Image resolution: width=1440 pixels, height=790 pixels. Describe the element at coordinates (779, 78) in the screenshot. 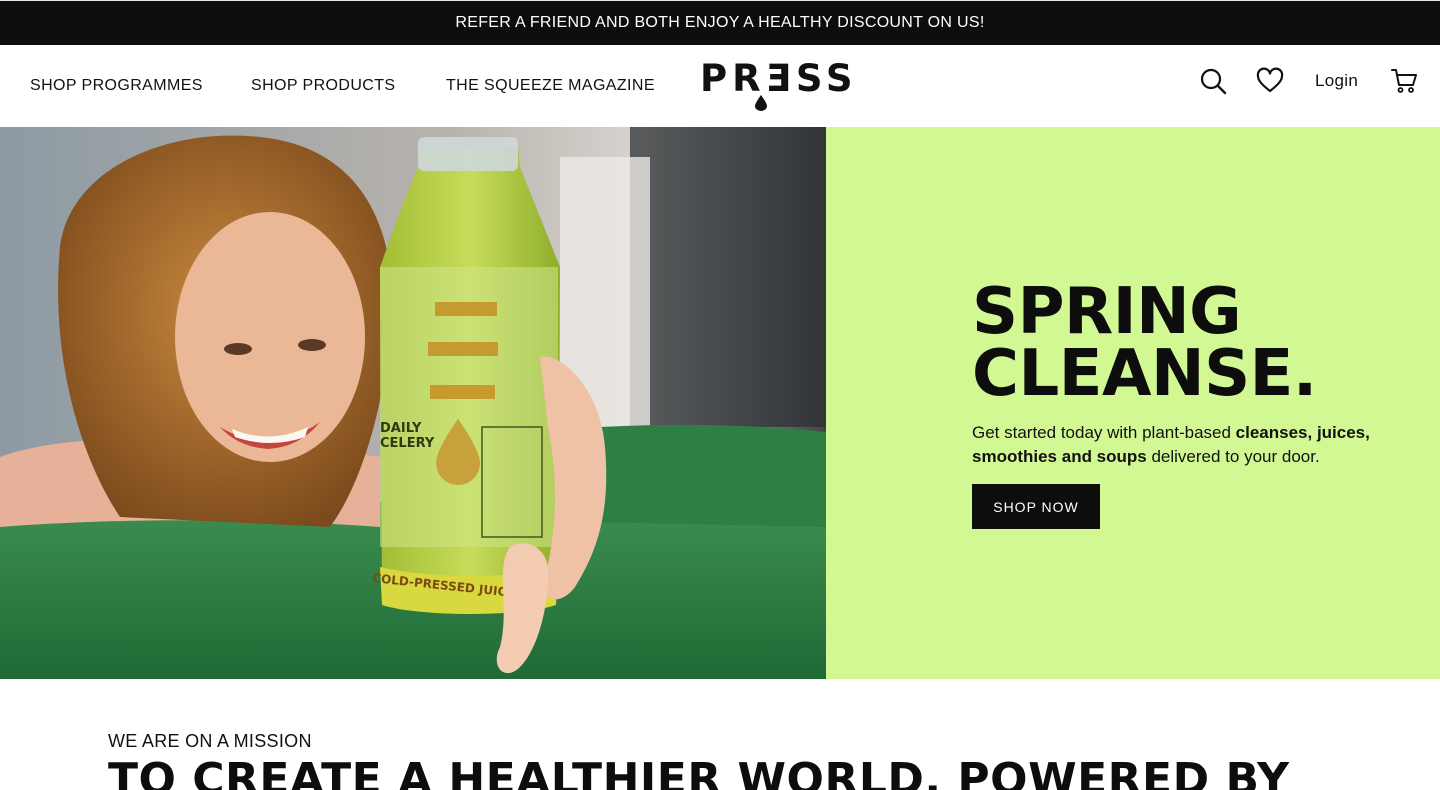

I see `logo-wordmark: PRƎSS` at that location.